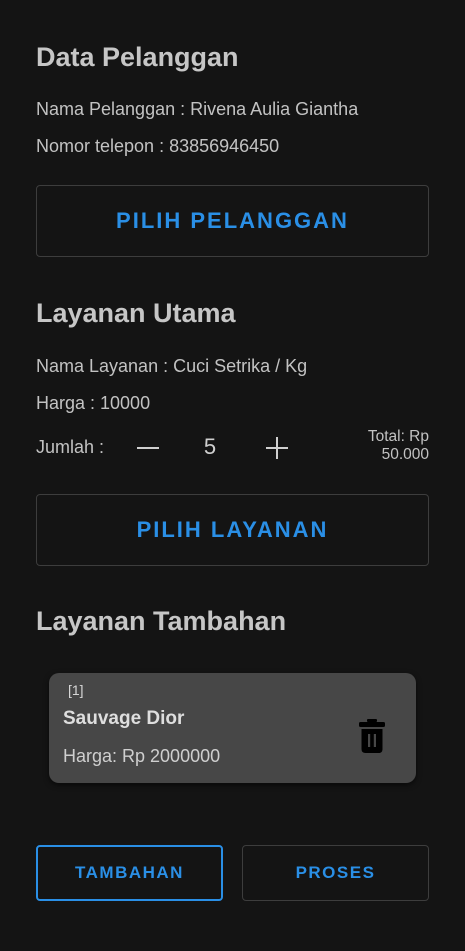 The image size is (465, 951). I want to click on decrease-quantity-button, so click(148, 448).